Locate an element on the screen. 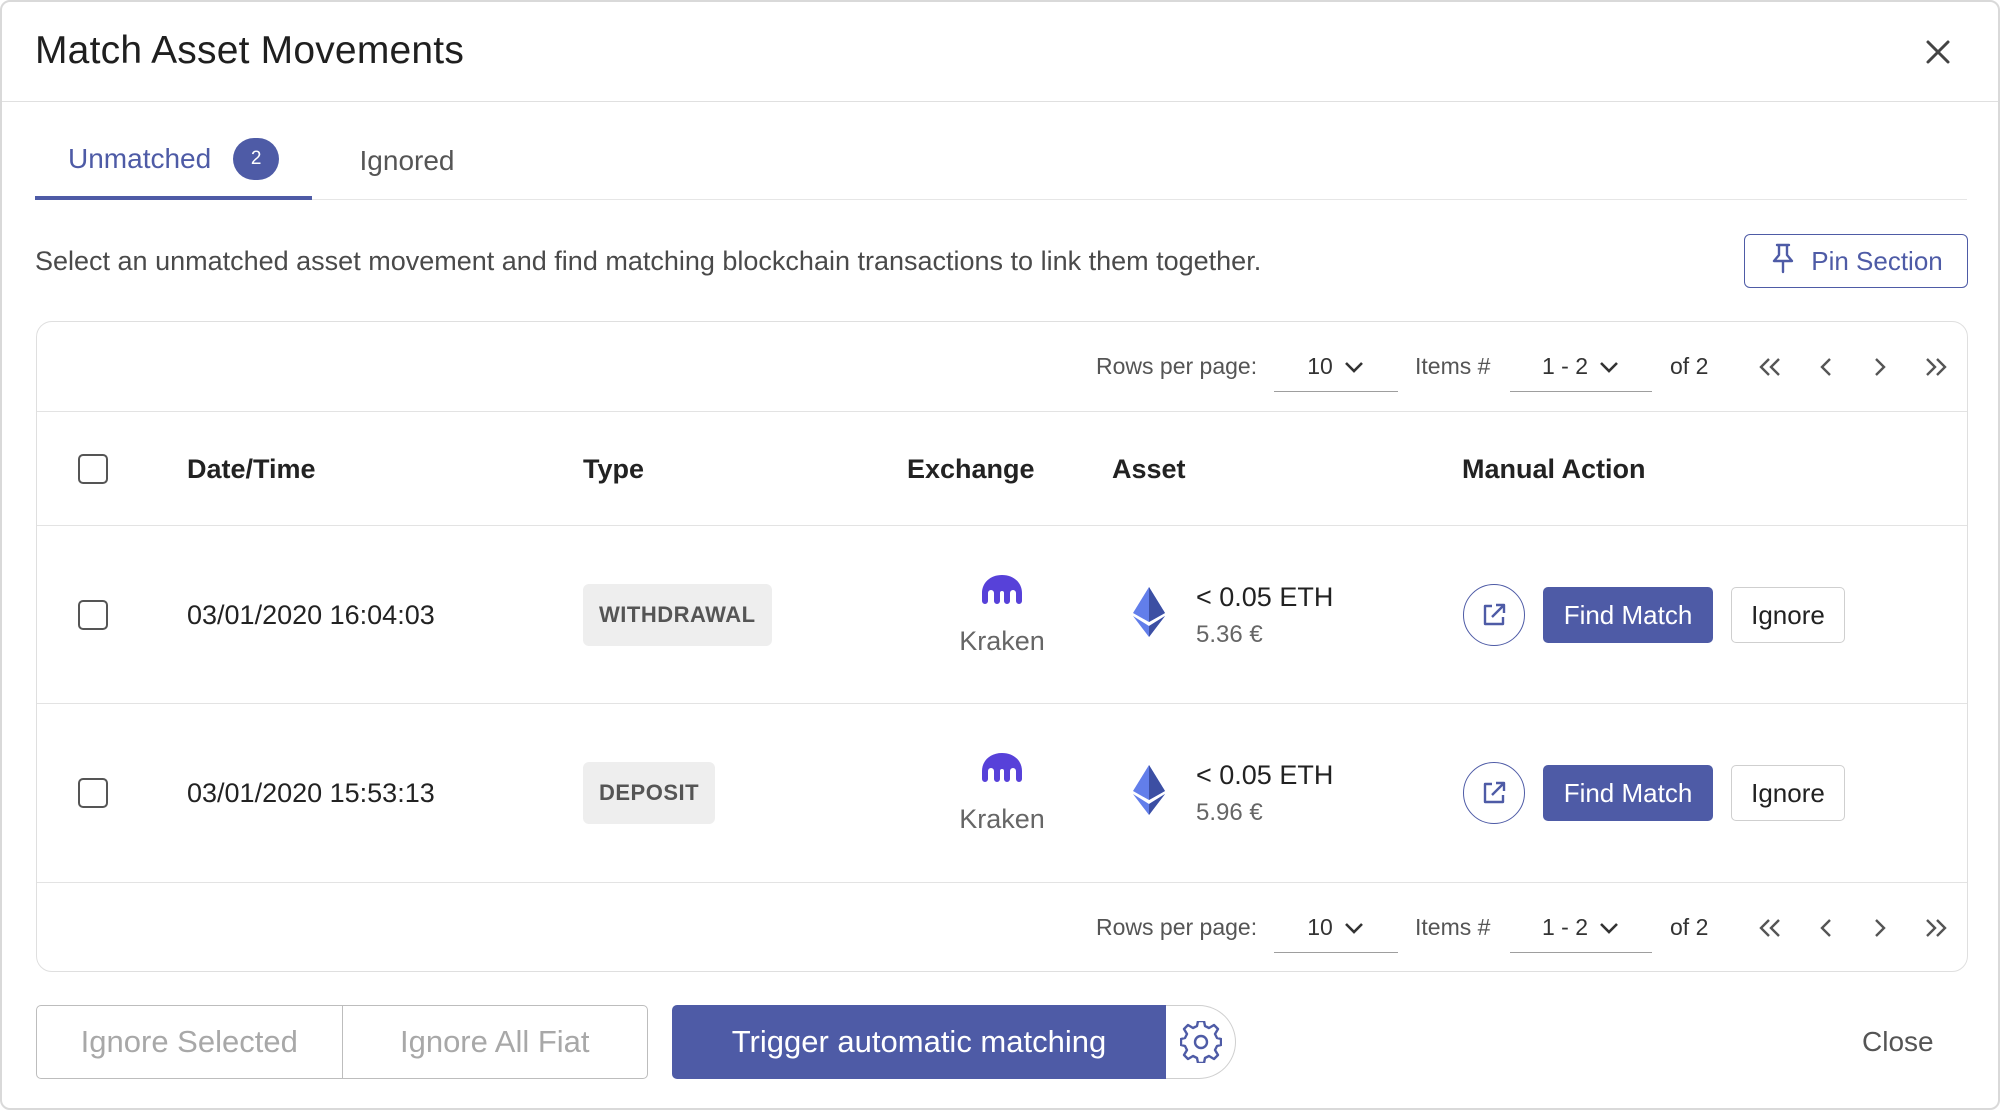 This screenshot has height=1110, width=2000. tab-ignored-label: Ignored is located at coordinates (407, 160).